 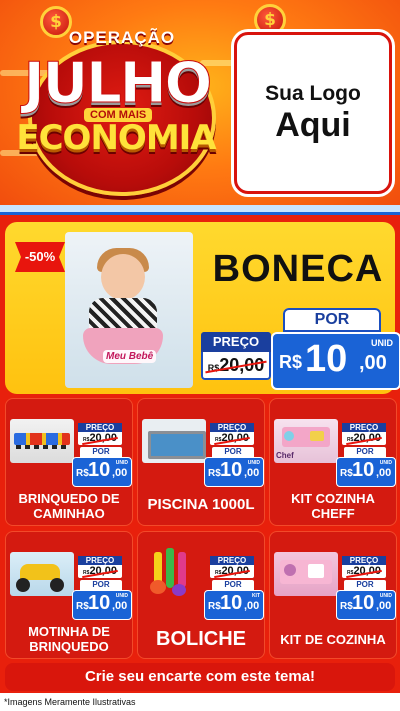 What do you see at coordinates (123, 277) in the screenshot?
I see `doll-head` at bounding box center [123, 277].